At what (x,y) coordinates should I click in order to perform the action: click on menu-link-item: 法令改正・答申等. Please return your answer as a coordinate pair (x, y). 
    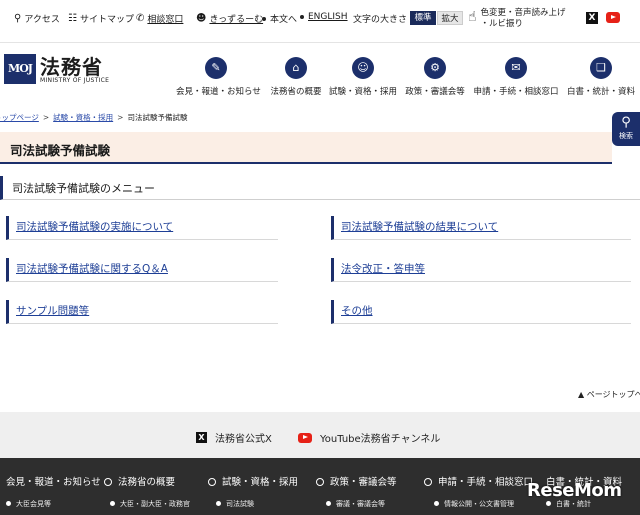
    Looking at the image, I should click on (481, 270).